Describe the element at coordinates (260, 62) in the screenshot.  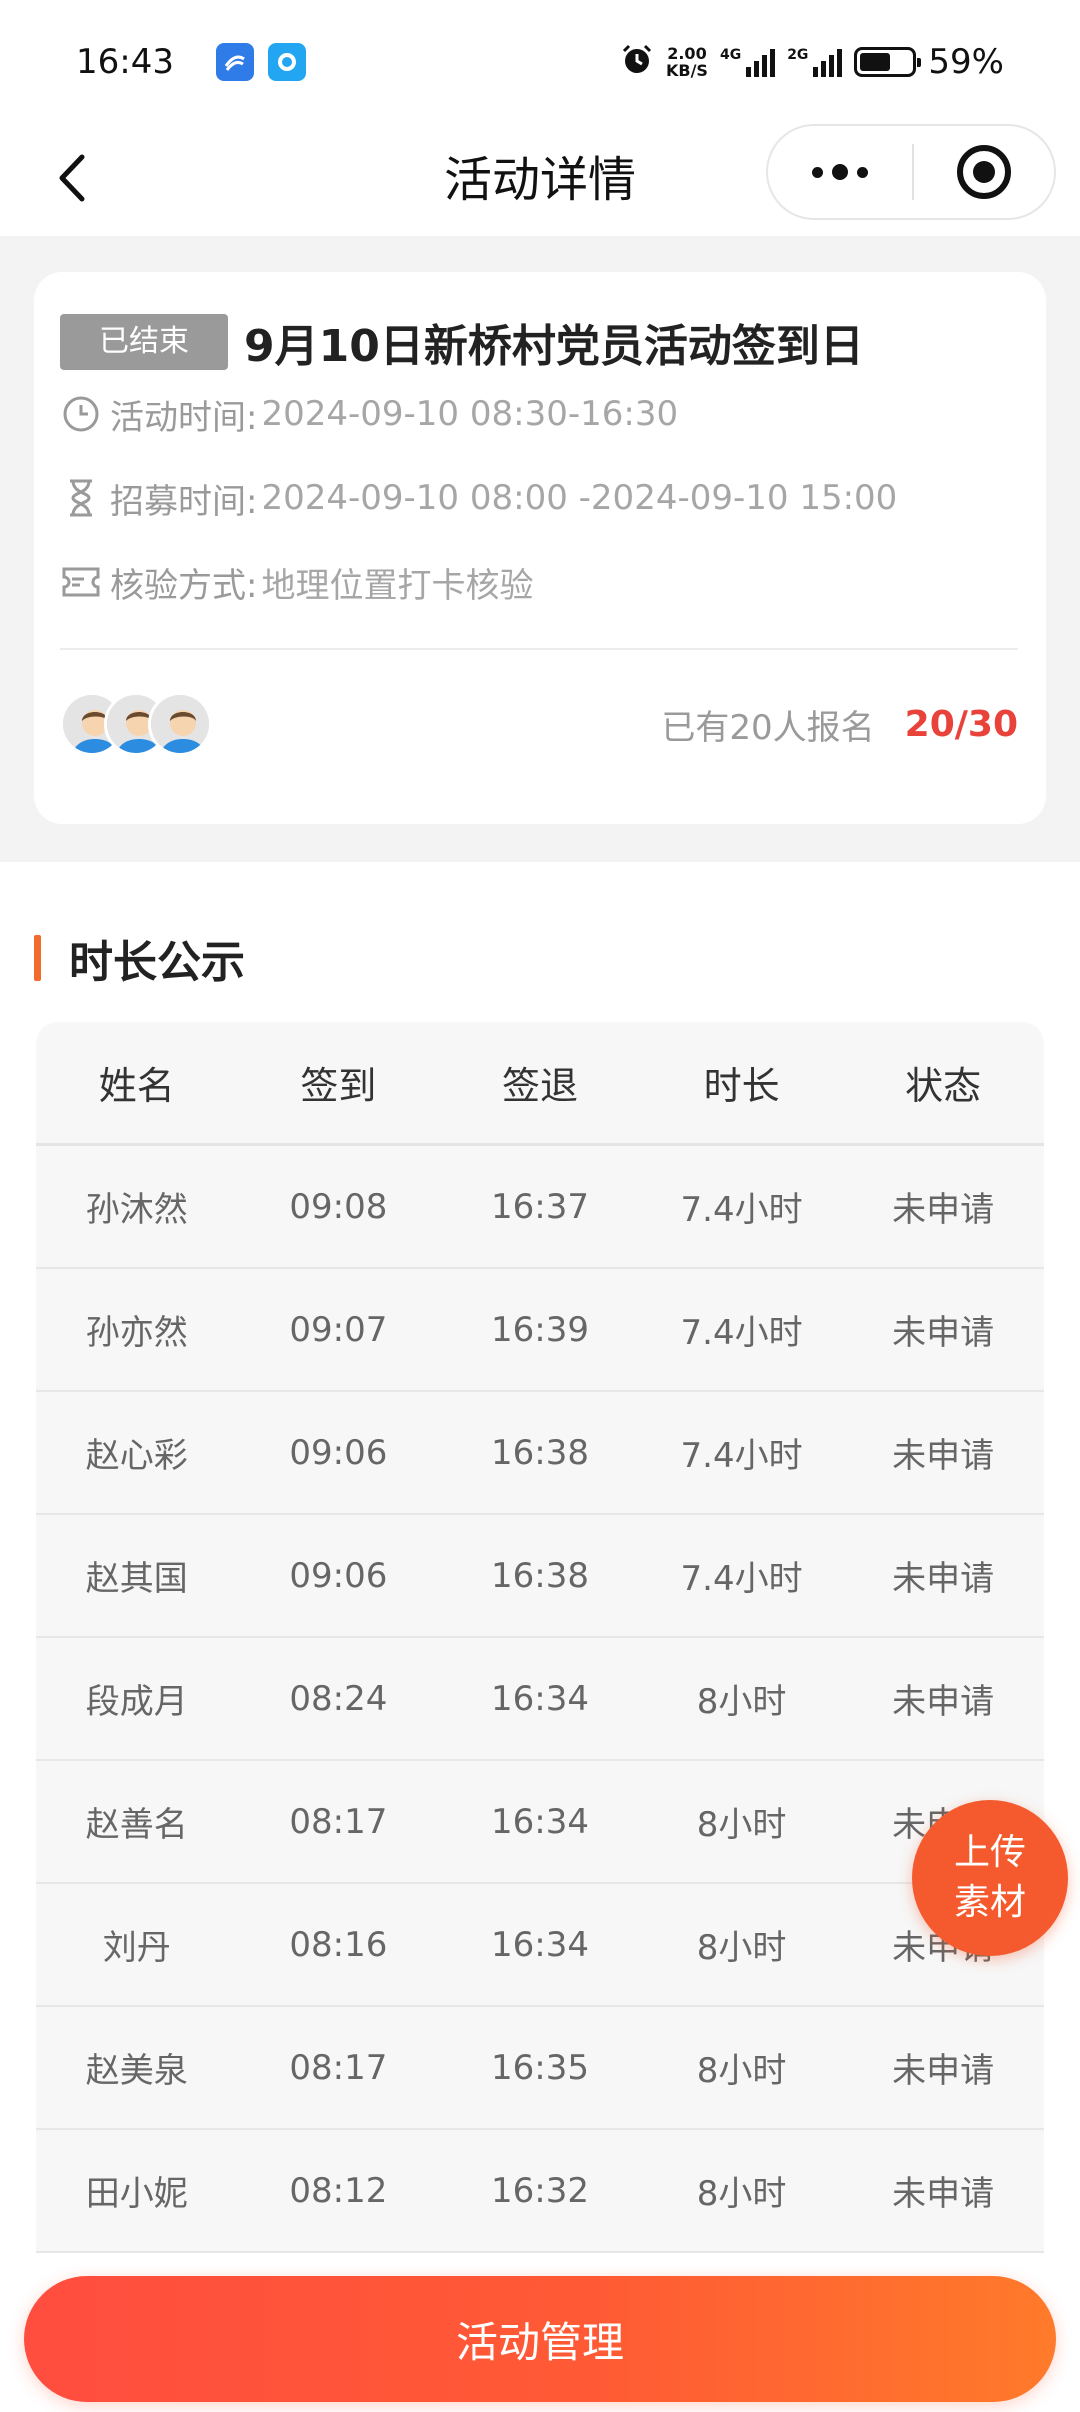
I see `status-app-icons` at that location.